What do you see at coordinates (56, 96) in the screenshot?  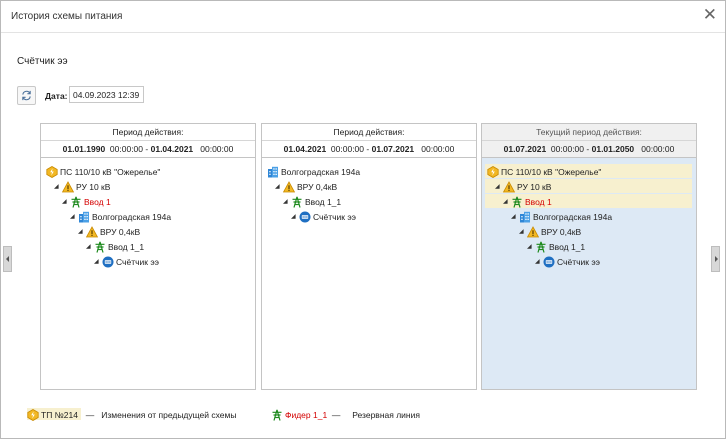 I see `date-label: Дата:` at bounding box center [56, 96].